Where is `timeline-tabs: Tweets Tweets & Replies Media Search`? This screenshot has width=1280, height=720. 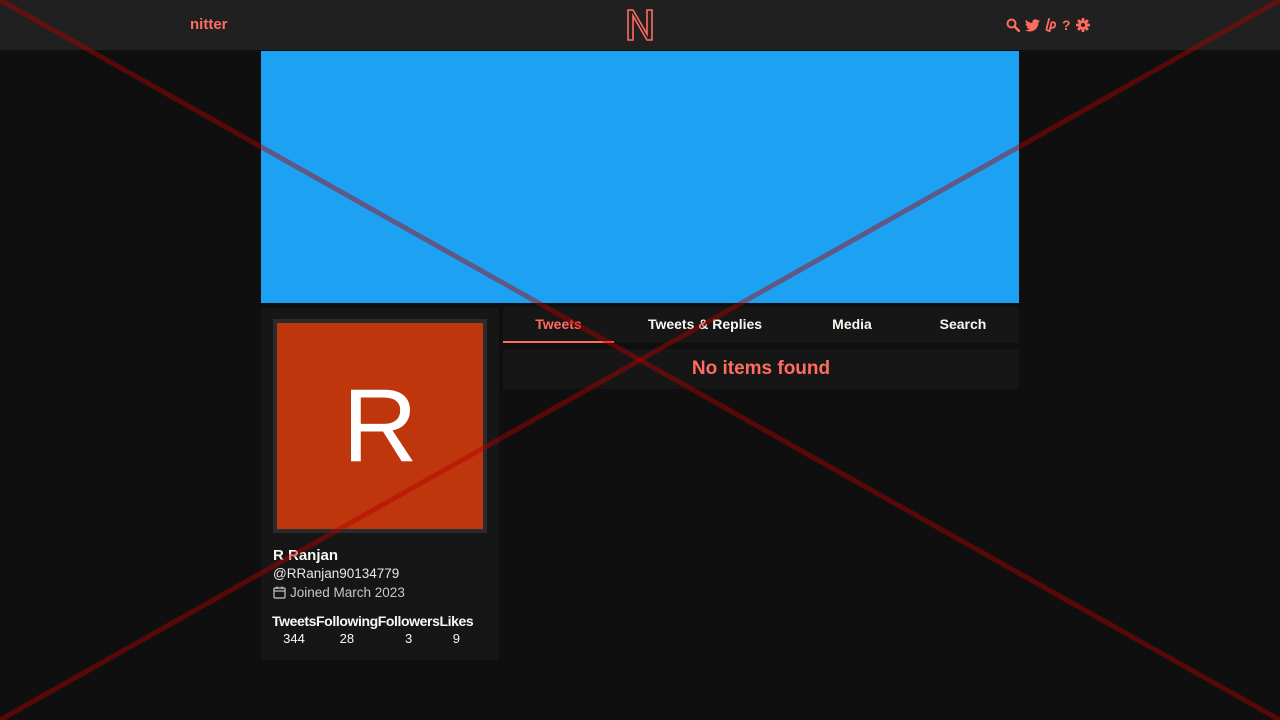
timeline-tabs: Tweets Tweets & Replies Media Search is located at coordinates (761, 325).